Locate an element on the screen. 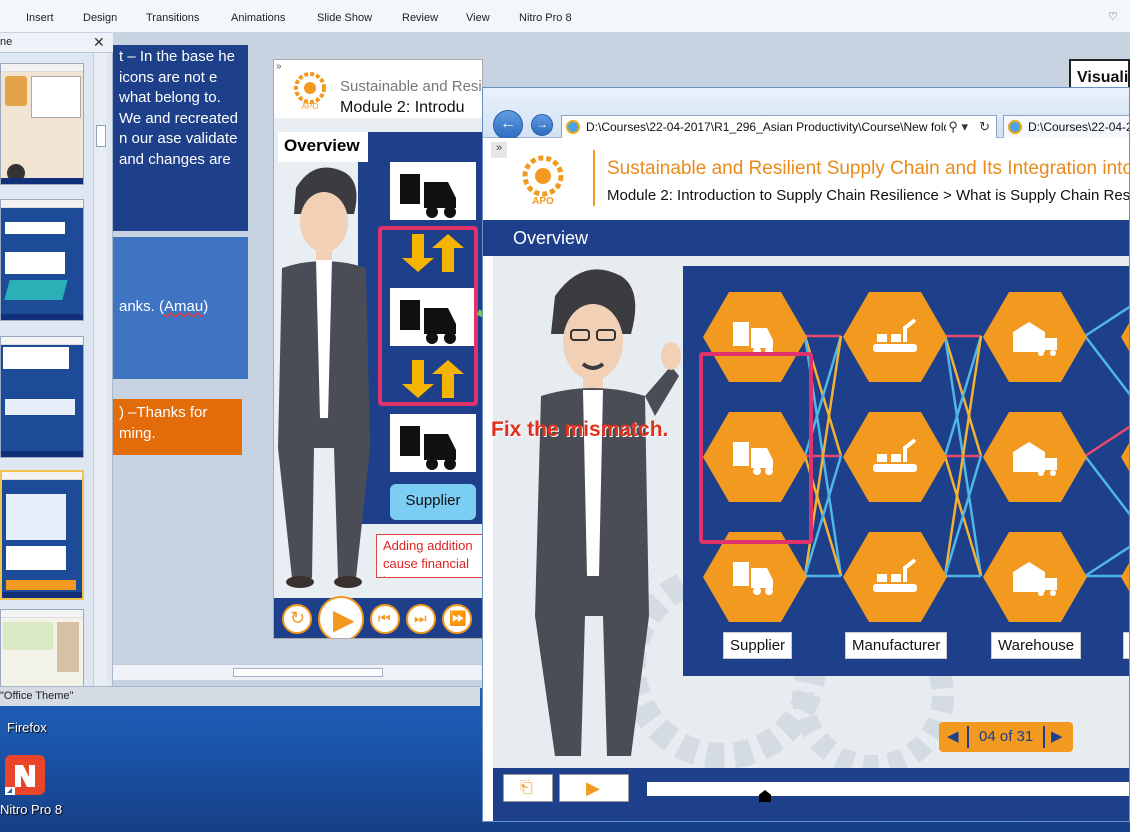 This screenshot has width=1130, height=832. overview-bar: Overview is located at coordinates (806, 238).